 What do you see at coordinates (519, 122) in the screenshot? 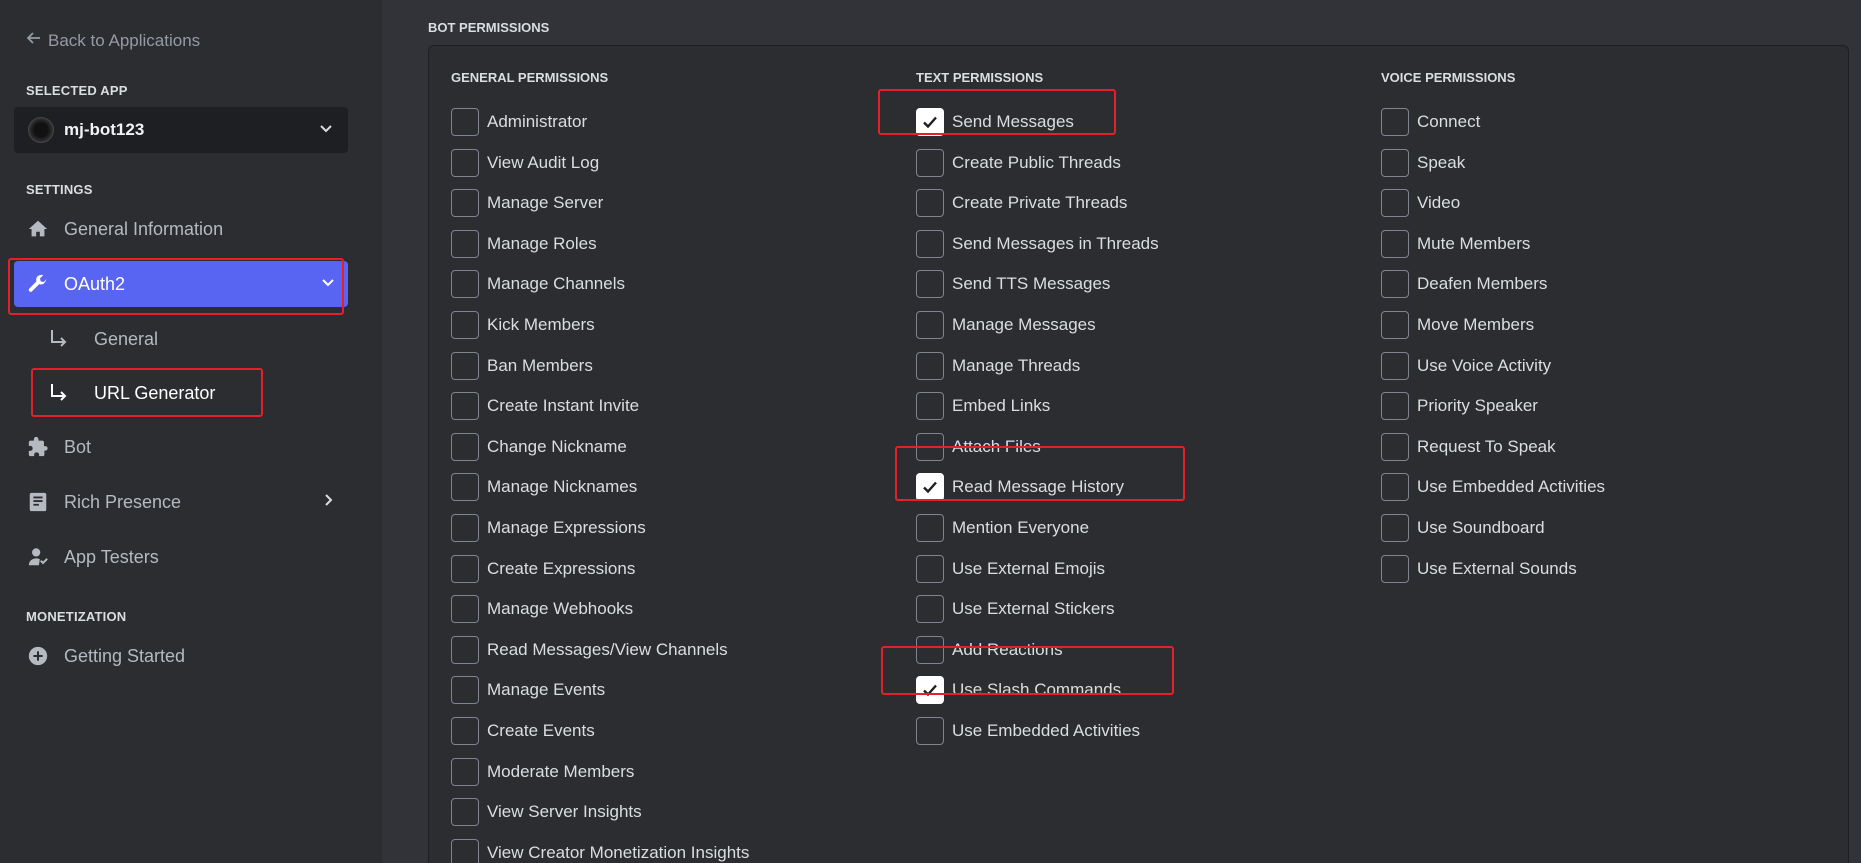
I see `permission-administrator: Administrator` at bounding box center [519, 122].